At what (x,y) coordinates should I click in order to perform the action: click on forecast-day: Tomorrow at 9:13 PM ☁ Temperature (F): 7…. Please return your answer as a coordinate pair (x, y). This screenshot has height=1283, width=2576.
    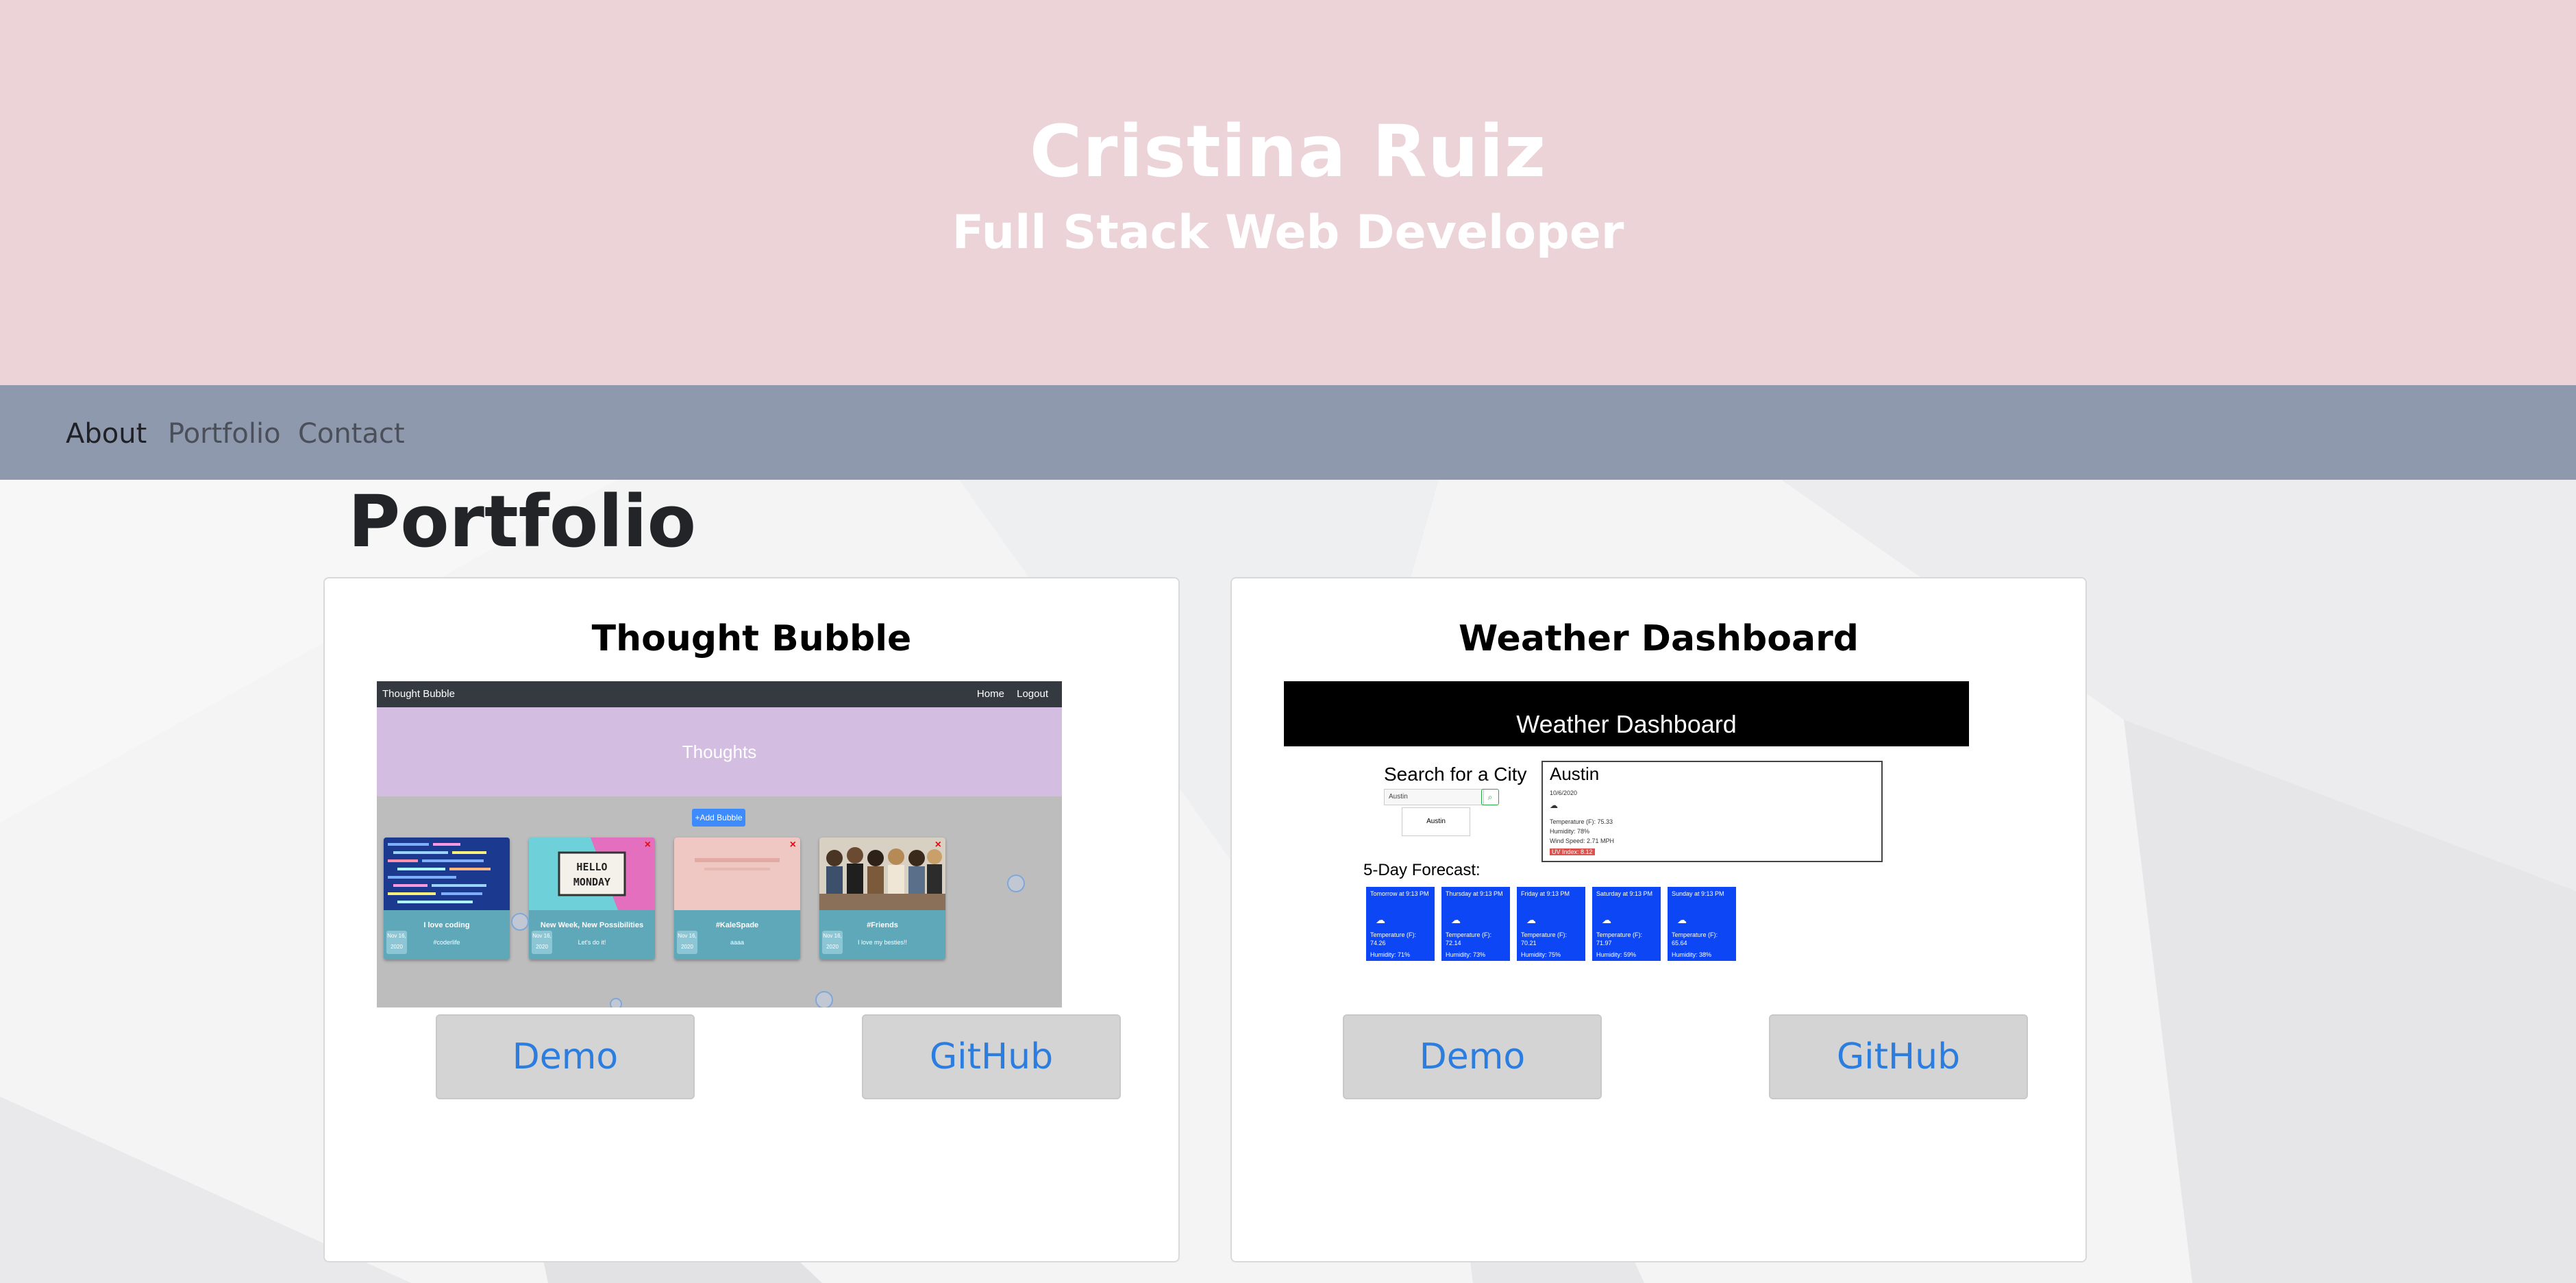
    Looking at the image, I should click on (1400, 924).